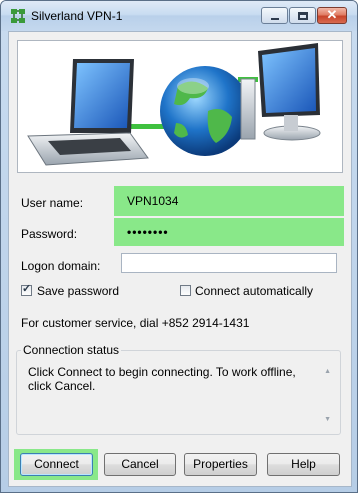 This screenshot has height=493, width=358. What do you see at coordinates (18, 16) in the screenshot?
I see `network-connection-icon` at bounding box center [18, 16].